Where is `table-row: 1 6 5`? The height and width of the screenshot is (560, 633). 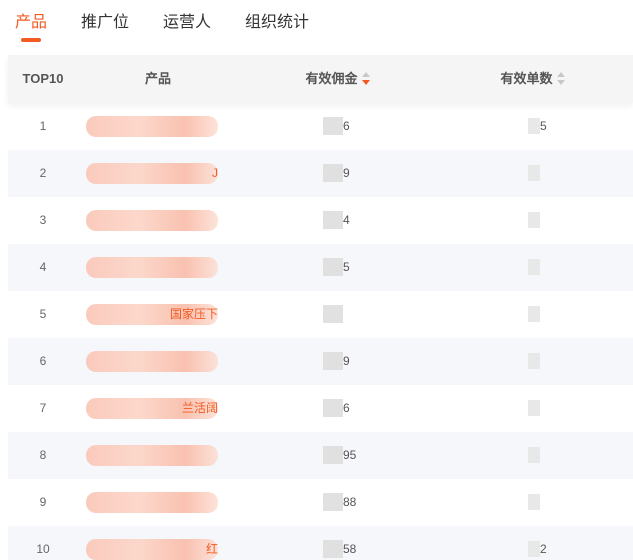 table-row: 1 6 5 is located at coordinates (320, 126).